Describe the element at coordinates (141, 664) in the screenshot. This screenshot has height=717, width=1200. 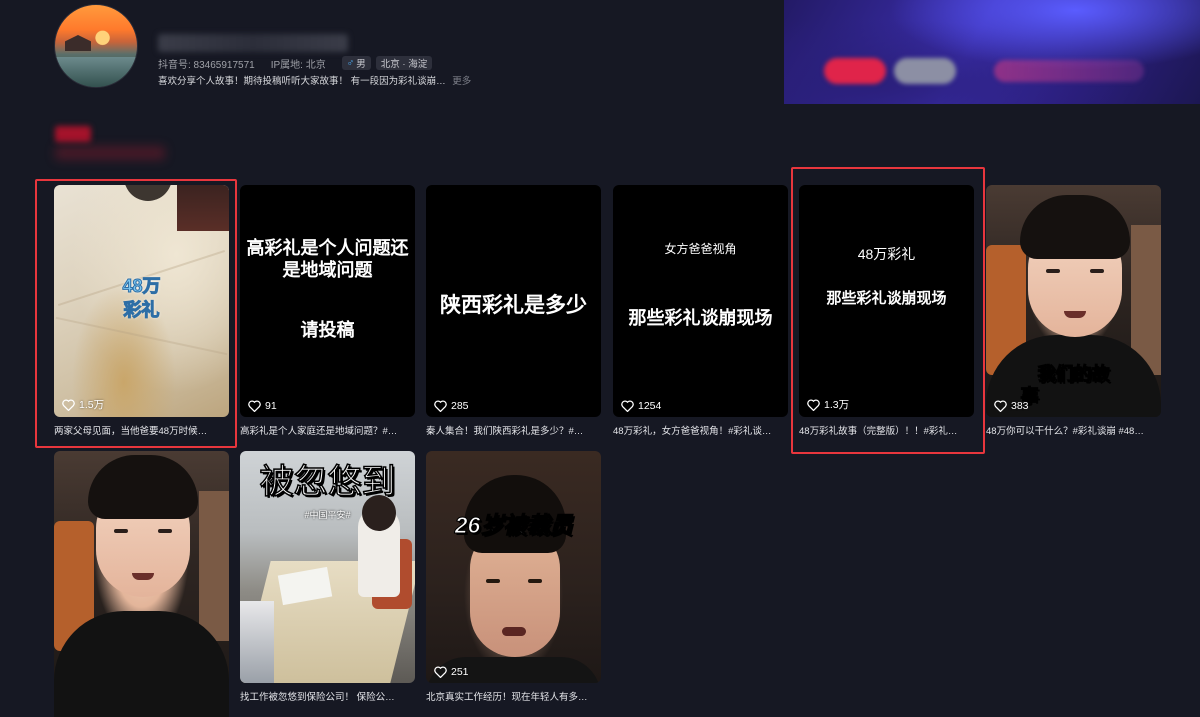
I see `body-shape` at that location.